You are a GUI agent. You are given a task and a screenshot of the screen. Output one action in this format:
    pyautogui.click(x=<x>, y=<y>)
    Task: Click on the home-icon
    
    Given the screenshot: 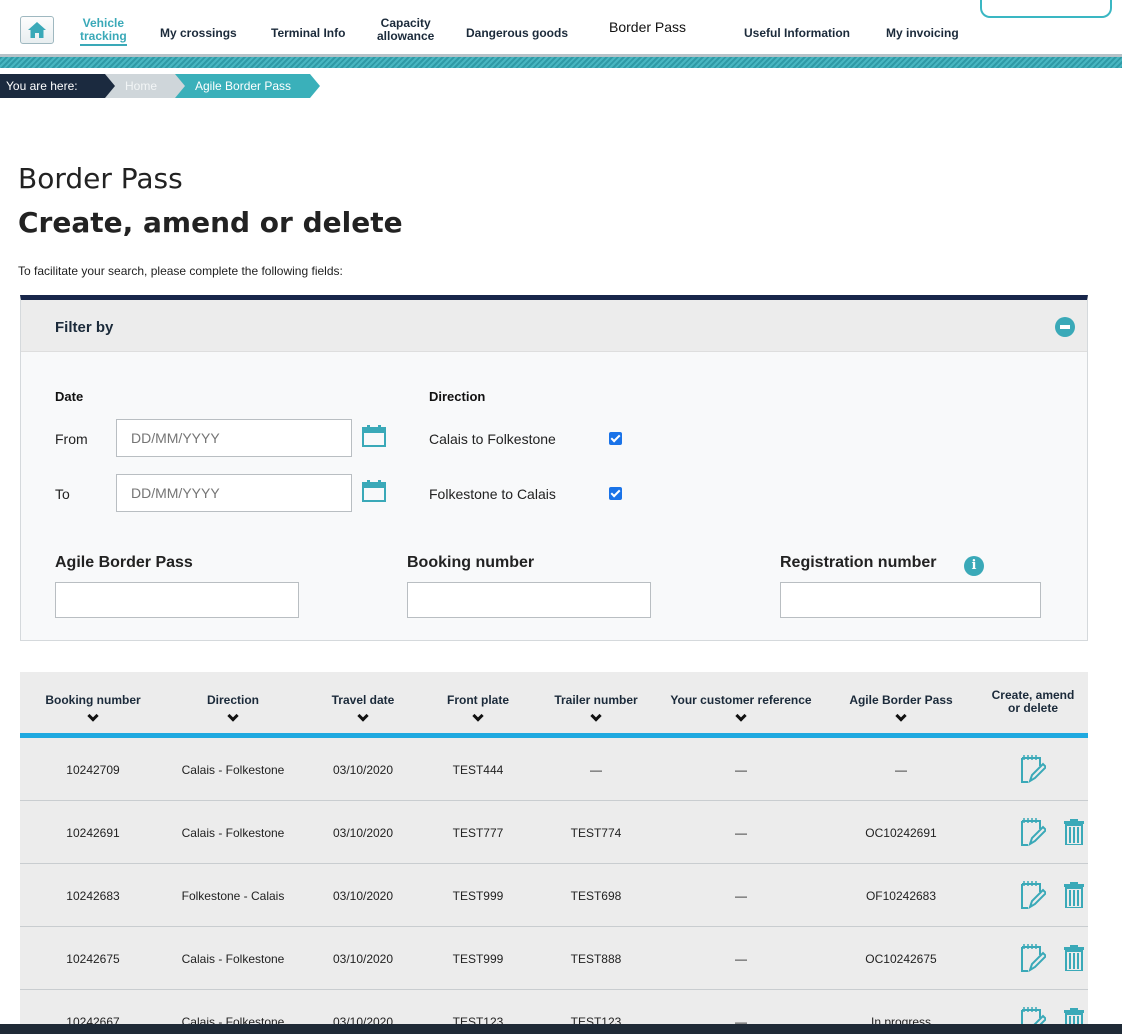 What is the action you would take?
    pyautogui.click(x=37, y=30)
    